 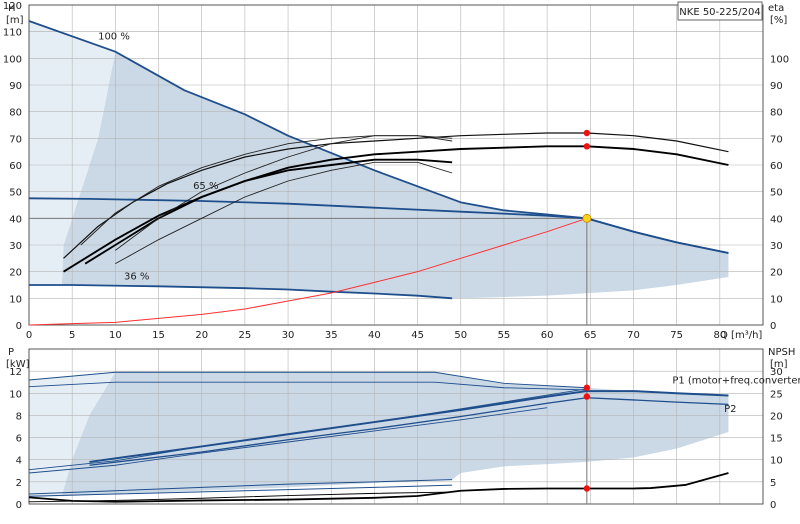 What do you see at coordinates (504, 335) in the screenshot?
I see `x-tick: 55` at bounding box center [504, 335].